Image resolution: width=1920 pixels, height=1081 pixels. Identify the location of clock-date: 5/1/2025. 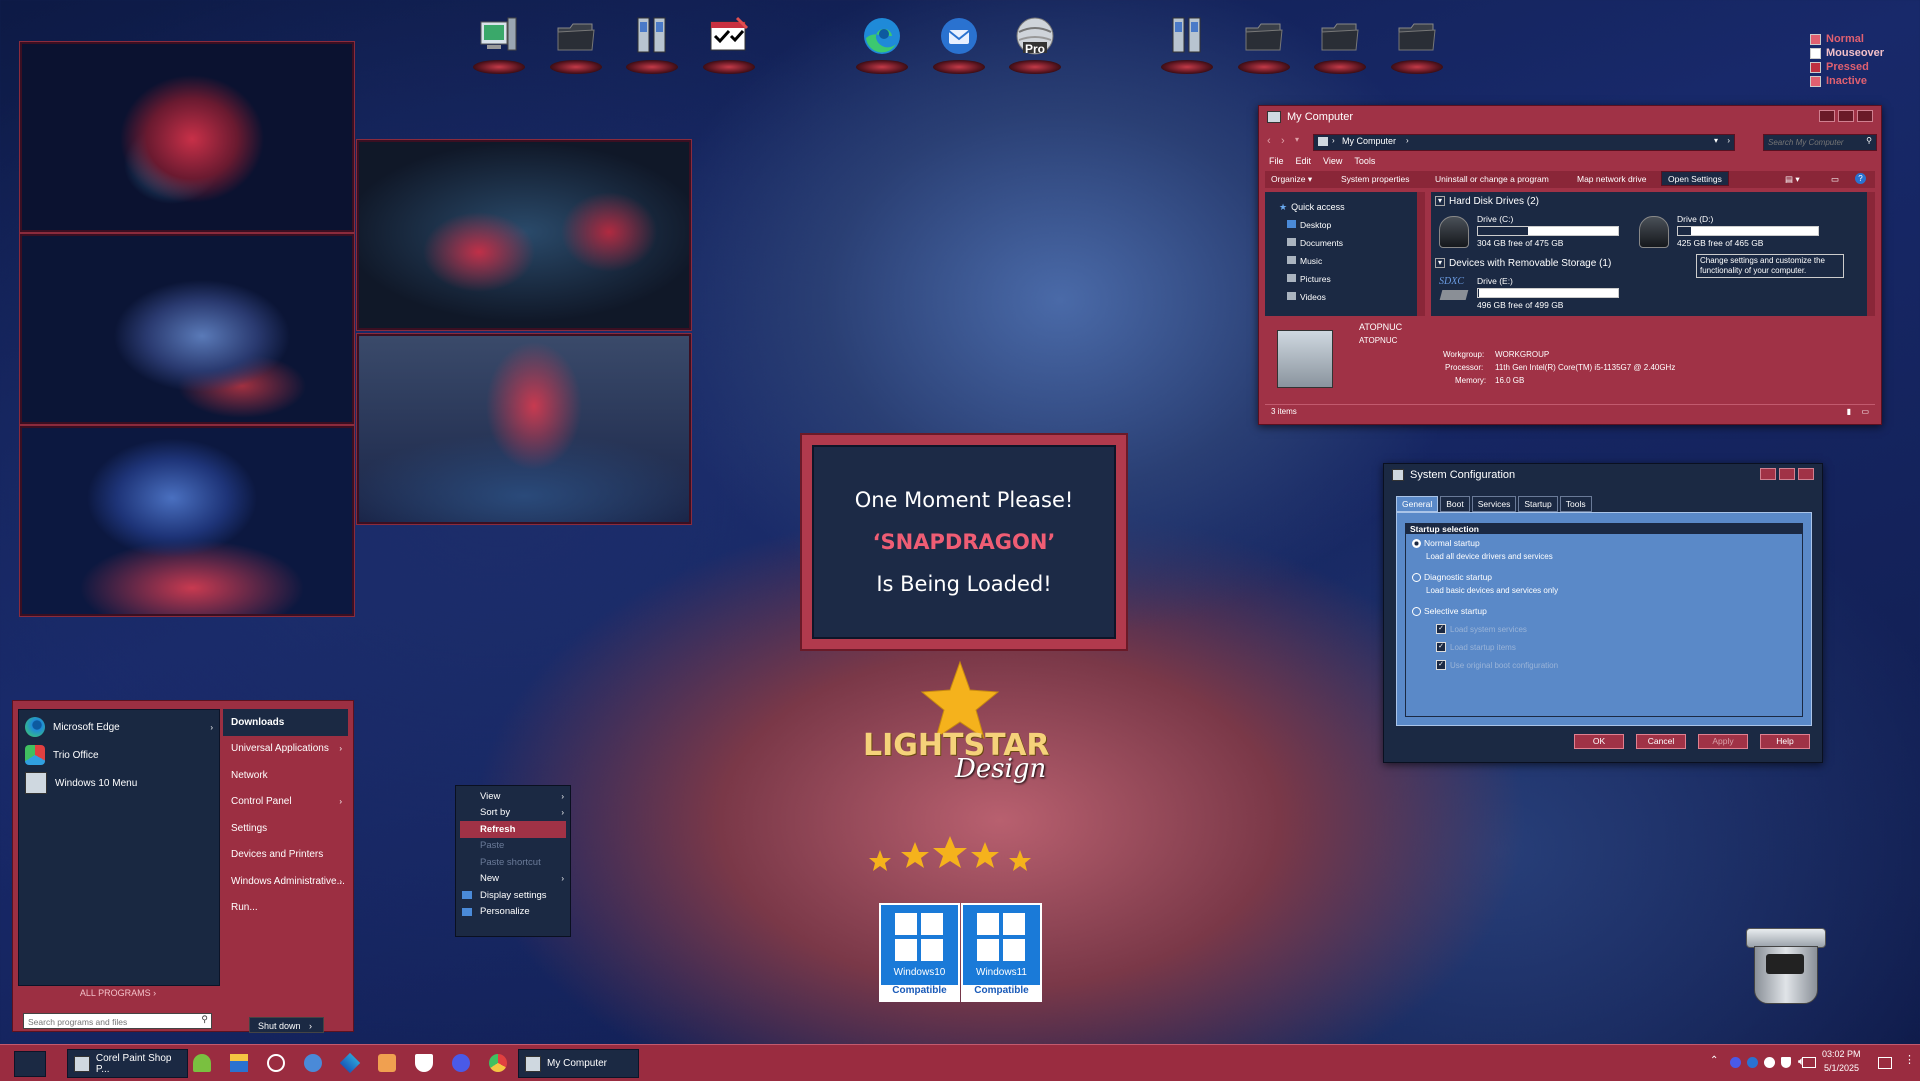
(1841, 1068).